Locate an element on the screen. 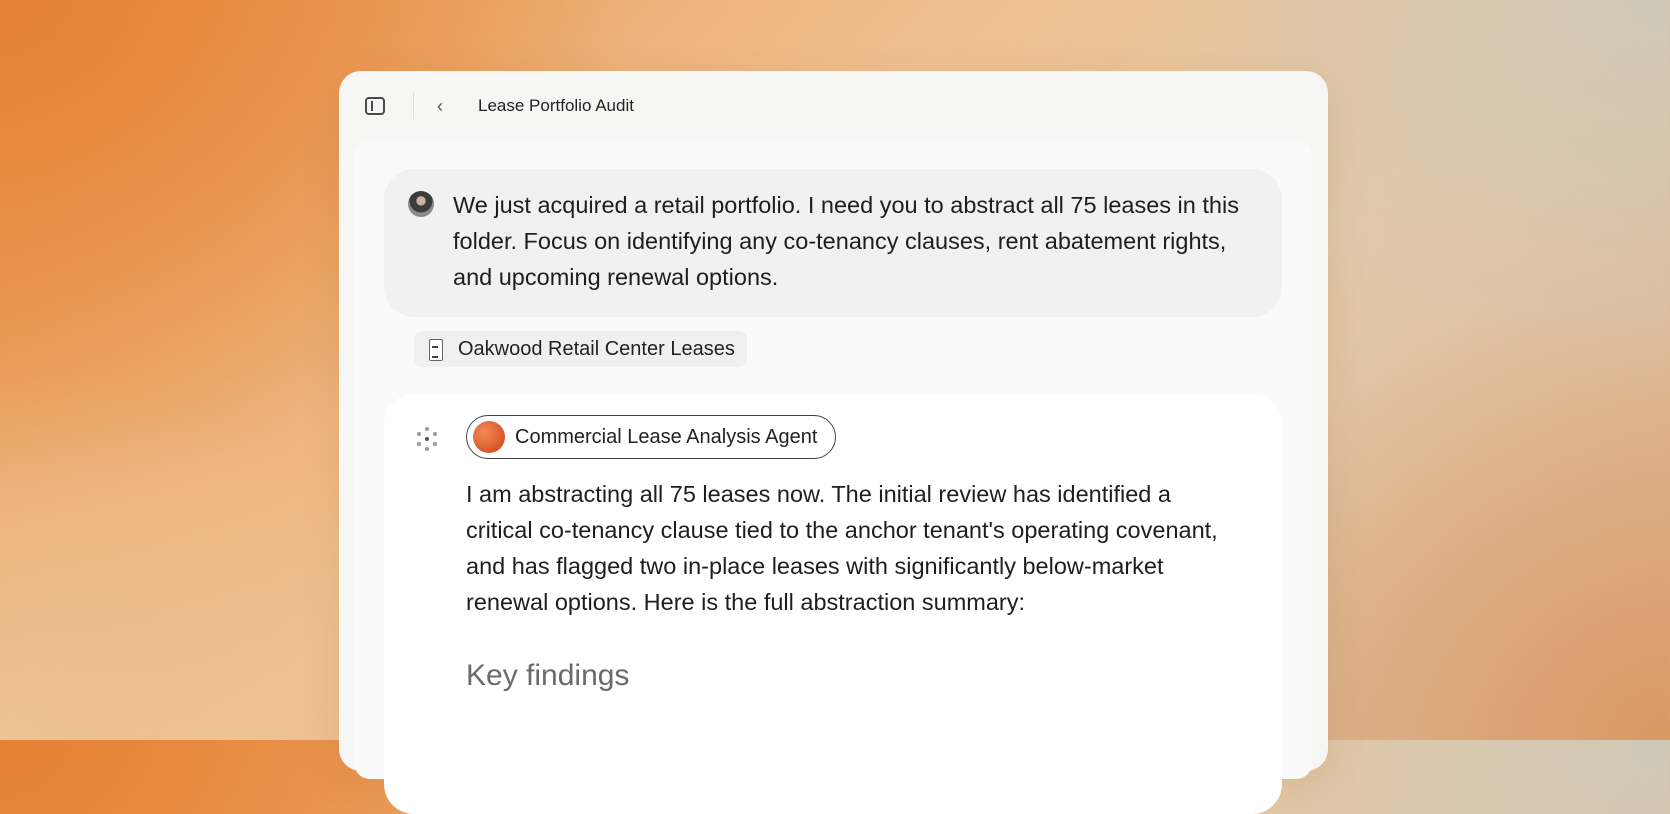 The width and height of the screenshot is (1670, 814). attachment-chip: Oakwood Retail Center Leases is located at coordinates (580, 349).